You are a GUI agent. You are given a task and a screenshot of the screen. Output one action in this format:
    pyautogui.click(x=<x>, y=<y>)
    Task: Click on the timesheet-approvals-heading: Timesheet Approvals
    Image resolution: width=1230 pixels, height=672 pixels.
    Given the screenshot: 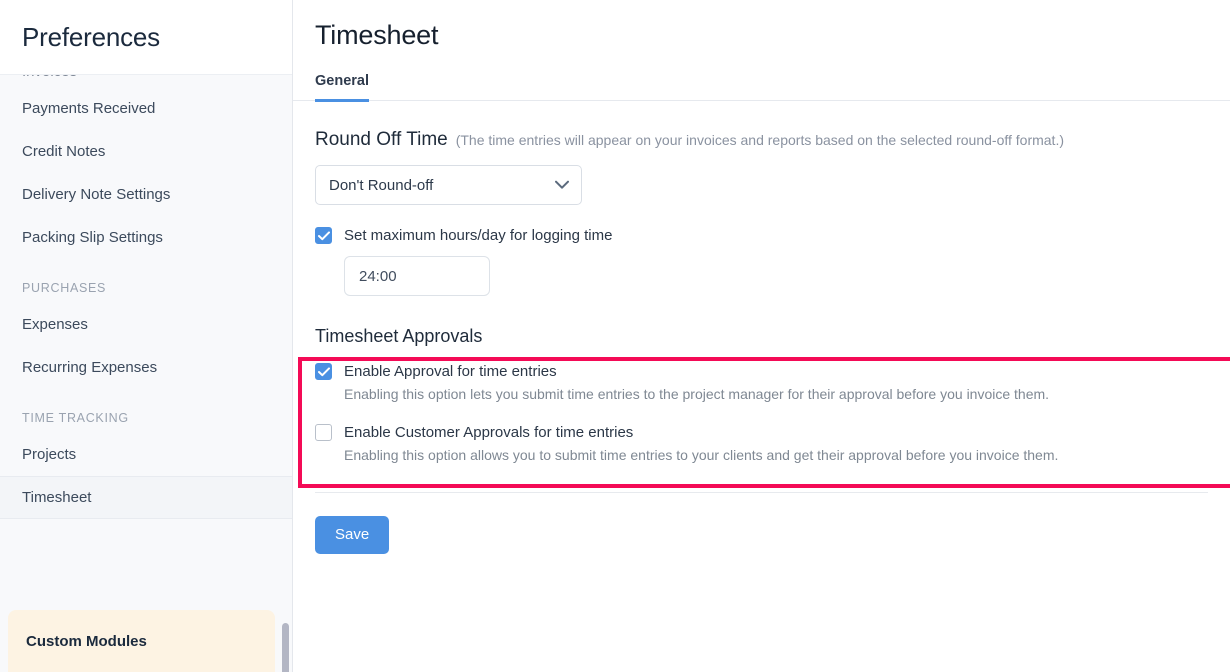 What is the action you would take?
    pyautogui.click(x=399, y=336)
    